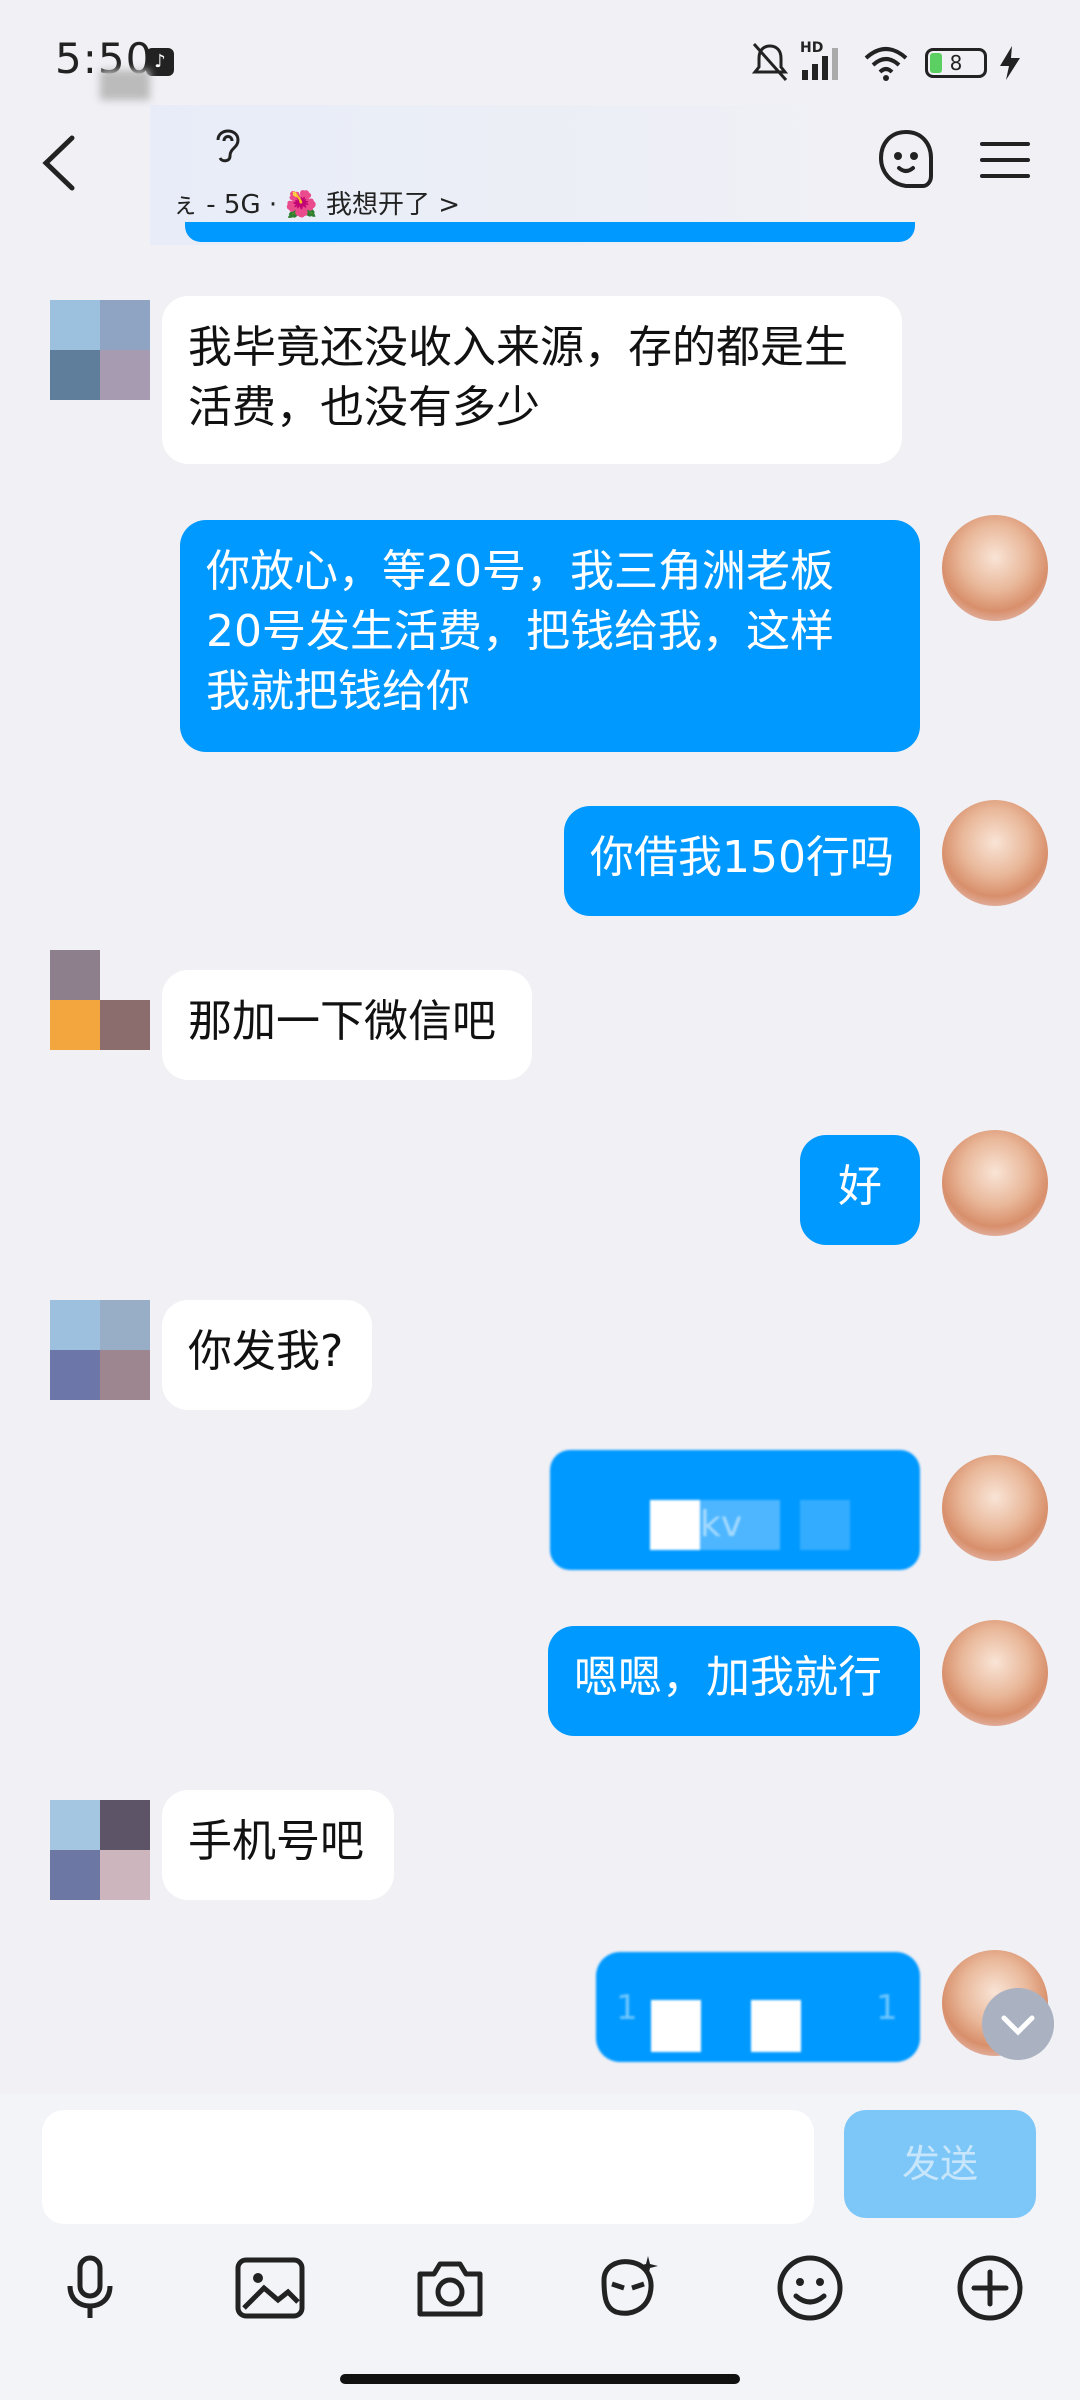 The height and width of the screenshot is (2400, 1080). What do you see at coordinates (520, 571) in the screenshot?
I see `message-line: 你放心，等20号，我三角洲老板` at bounding box center [520, 571].